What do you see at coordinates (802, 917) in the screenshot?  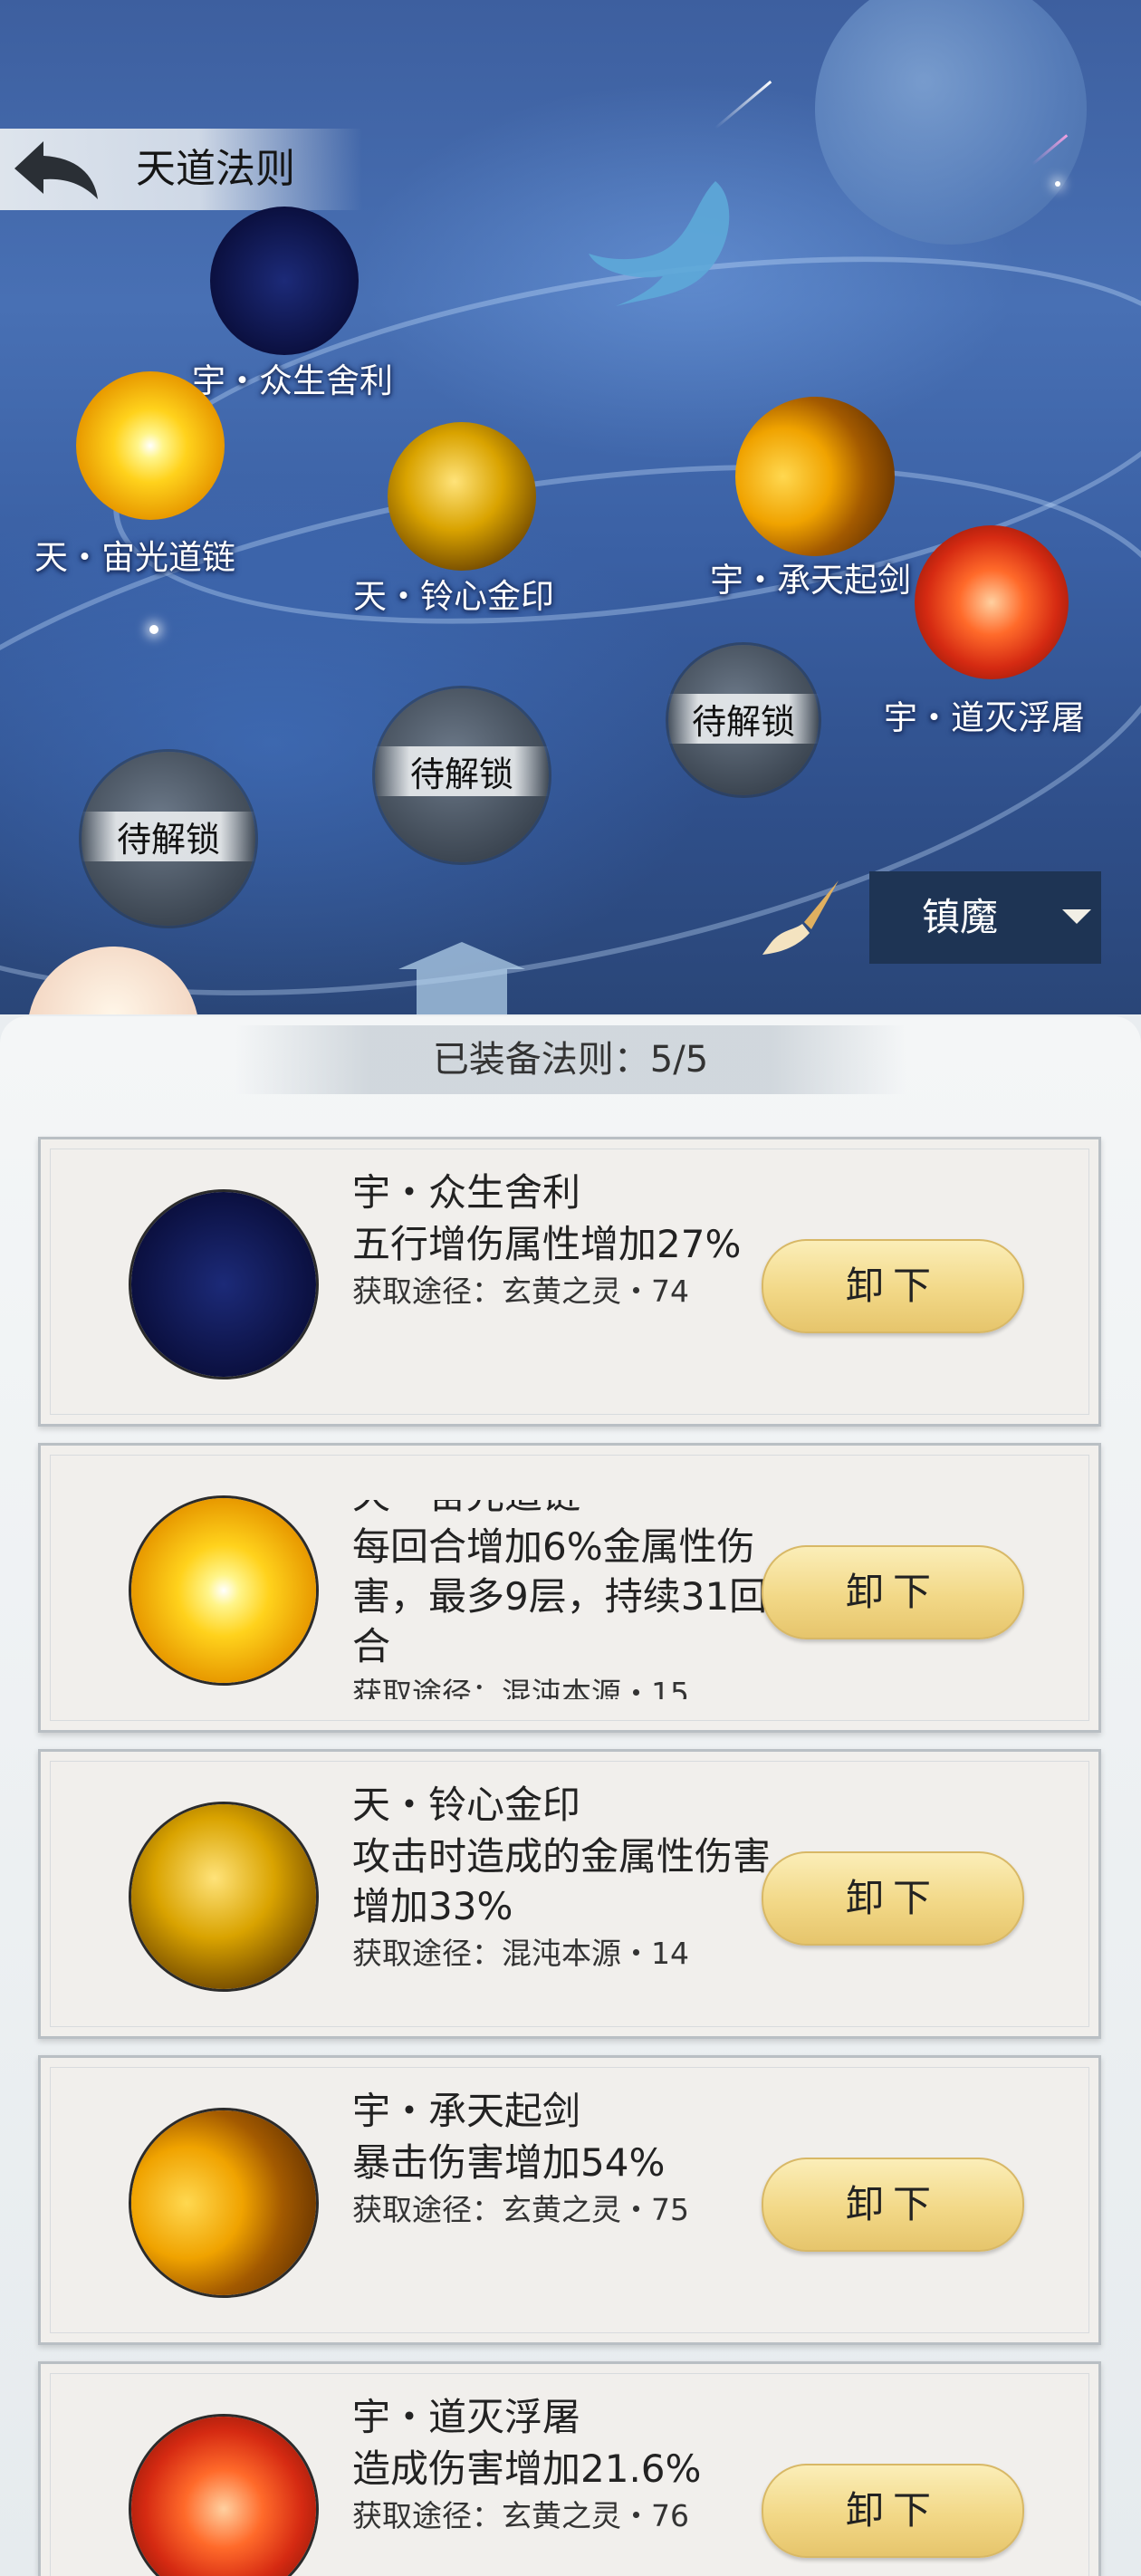 I see `brush-icon` at bounding box center [802, 917].